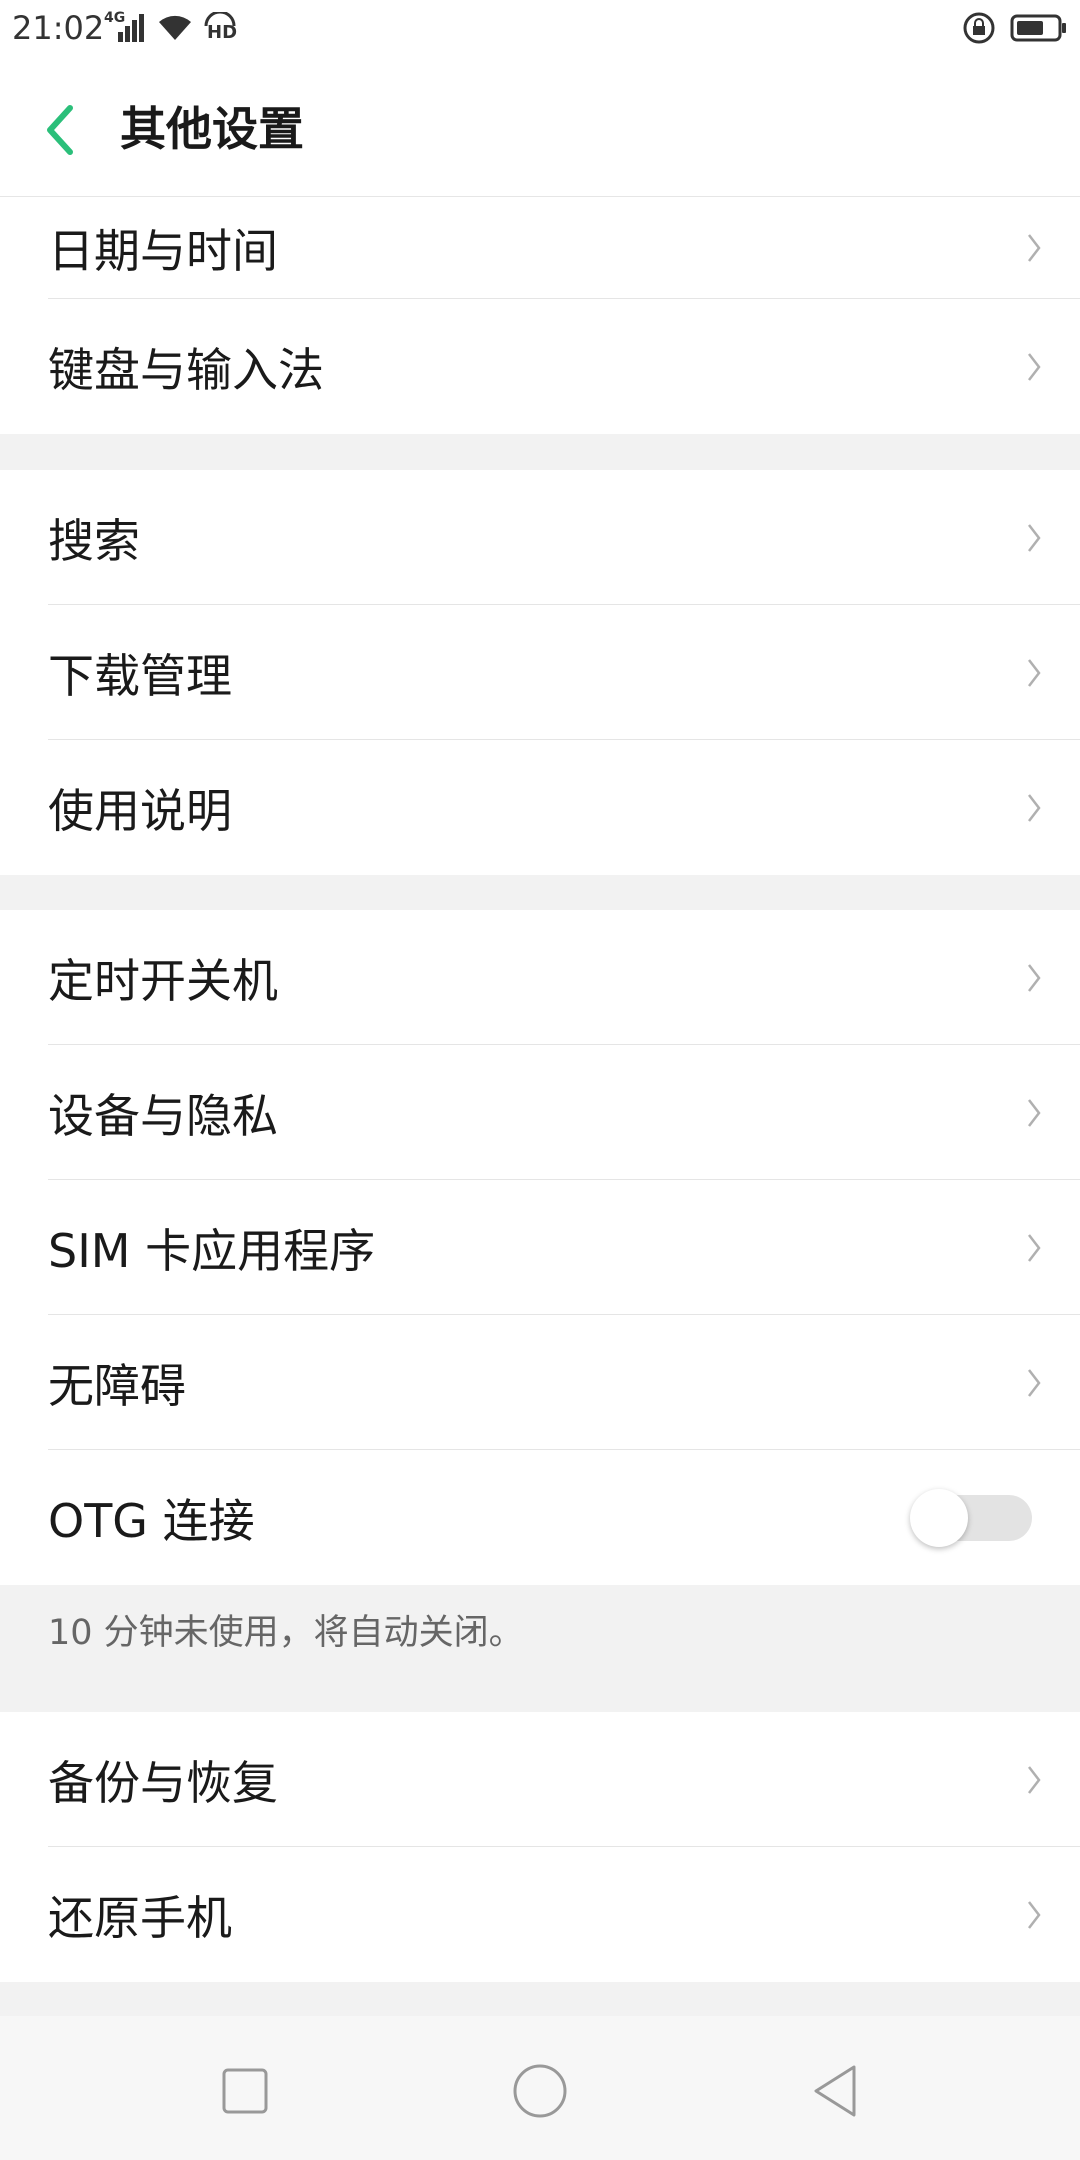 This screenshot has height=2160, width=1080. What do you see at coordinates (163, 1782) in the screenshot?
I see `settings-item-label: 备份与恢复` at bounding box center [163, 1782].